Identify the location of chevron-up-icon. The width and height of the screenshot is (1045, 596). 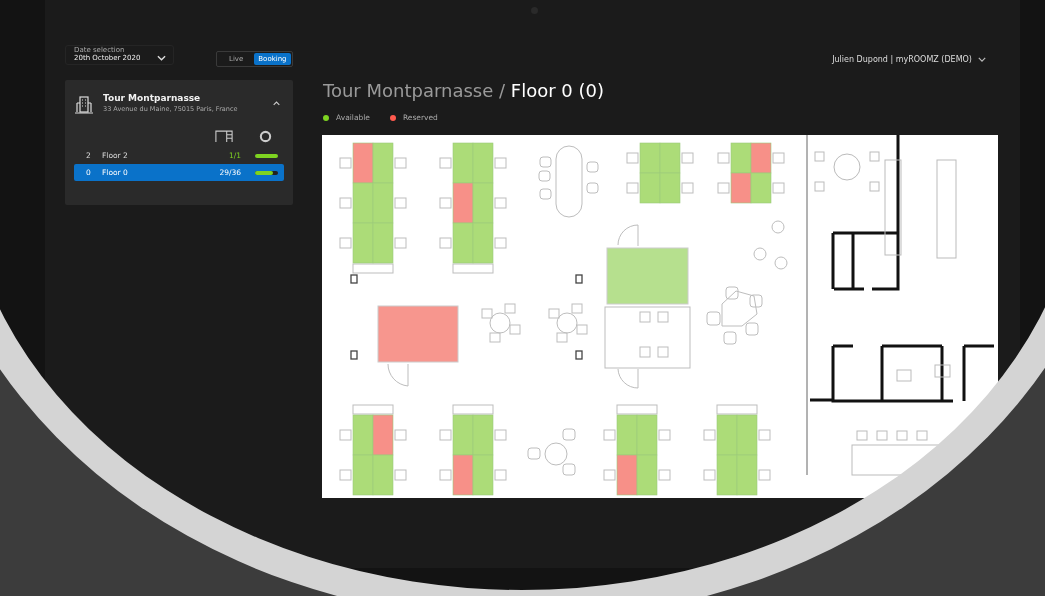
(276, 103).